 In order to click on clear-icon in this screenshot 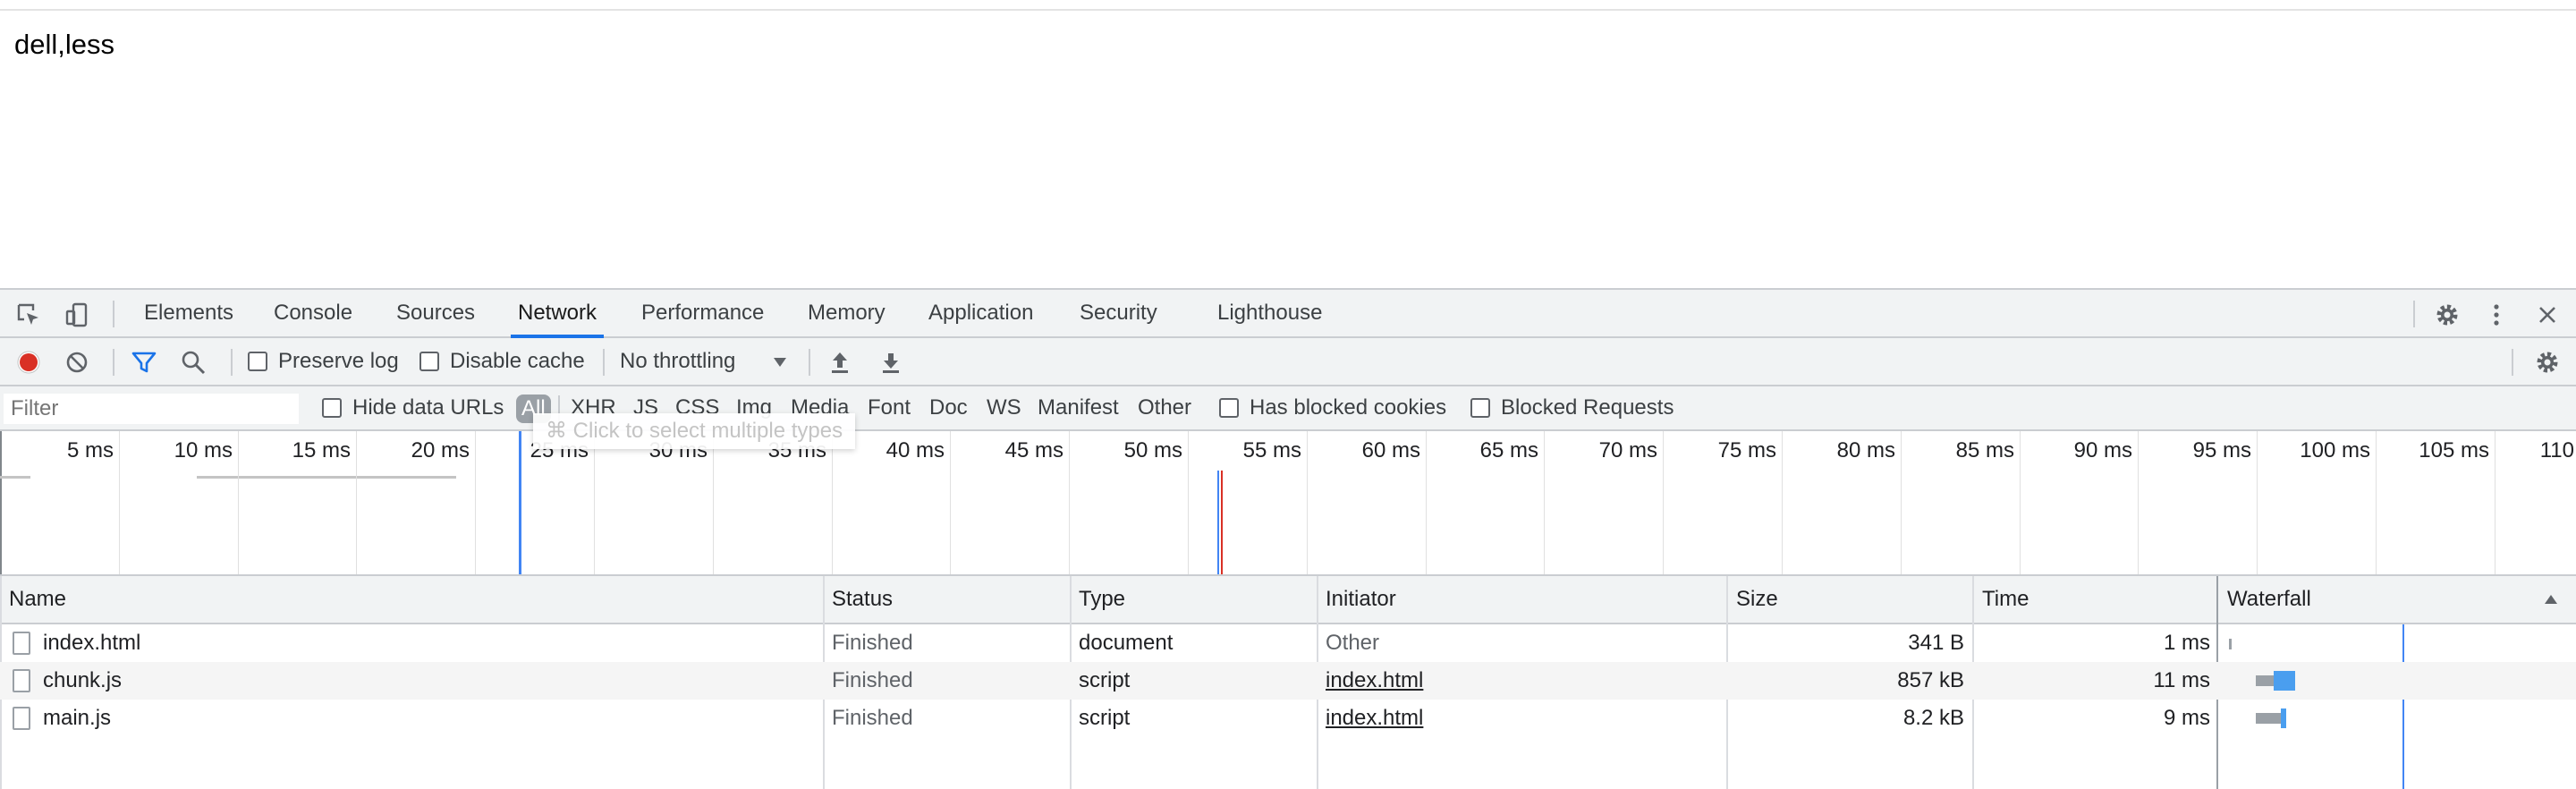, I will do `click(77, 362)`.